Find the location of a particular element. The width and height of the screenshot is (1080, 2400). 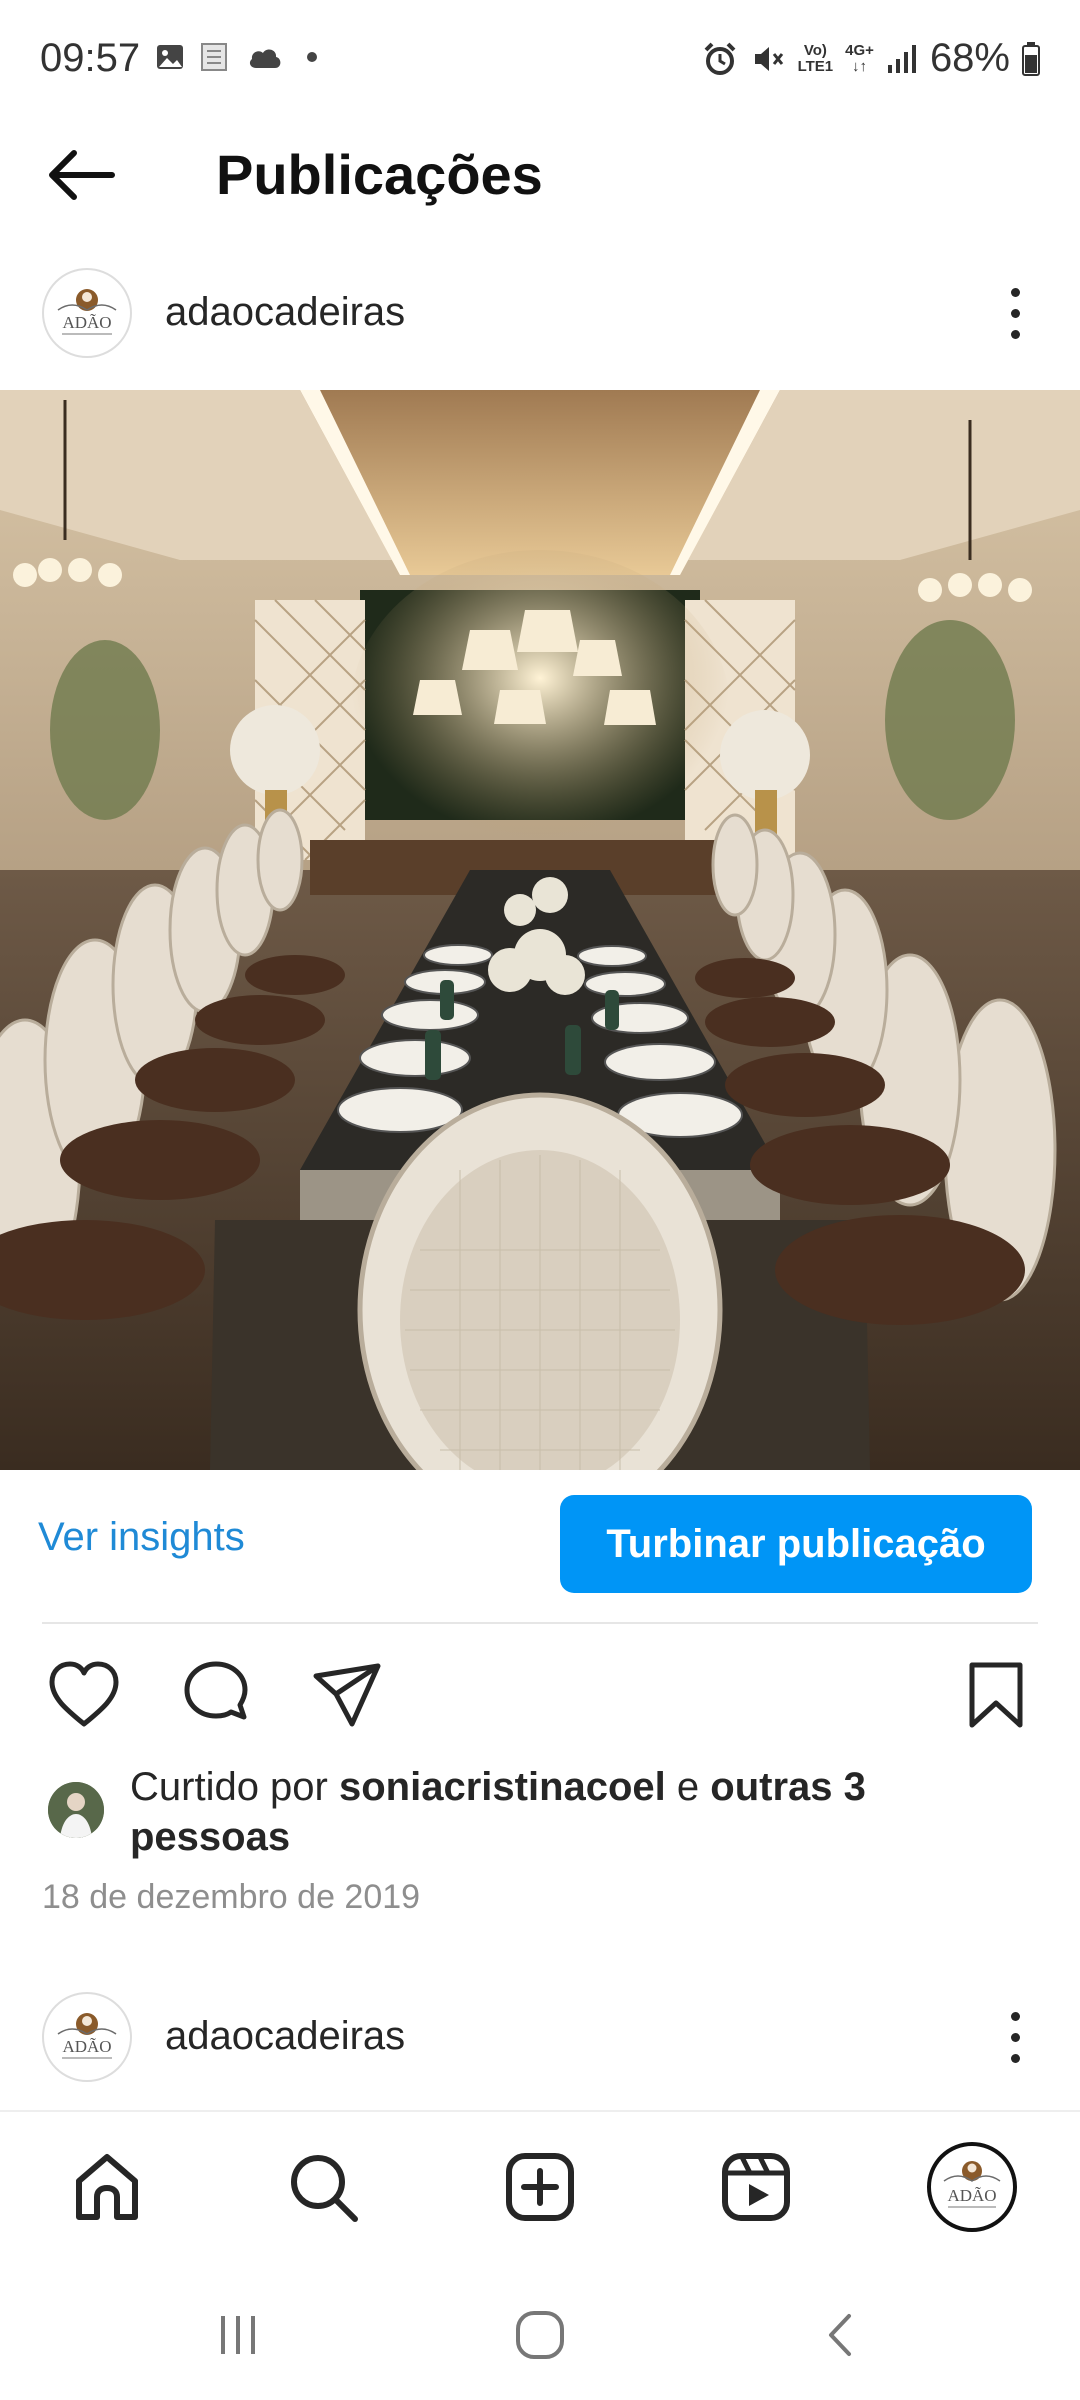

reels-icon is located at coordinates (756, 2187).